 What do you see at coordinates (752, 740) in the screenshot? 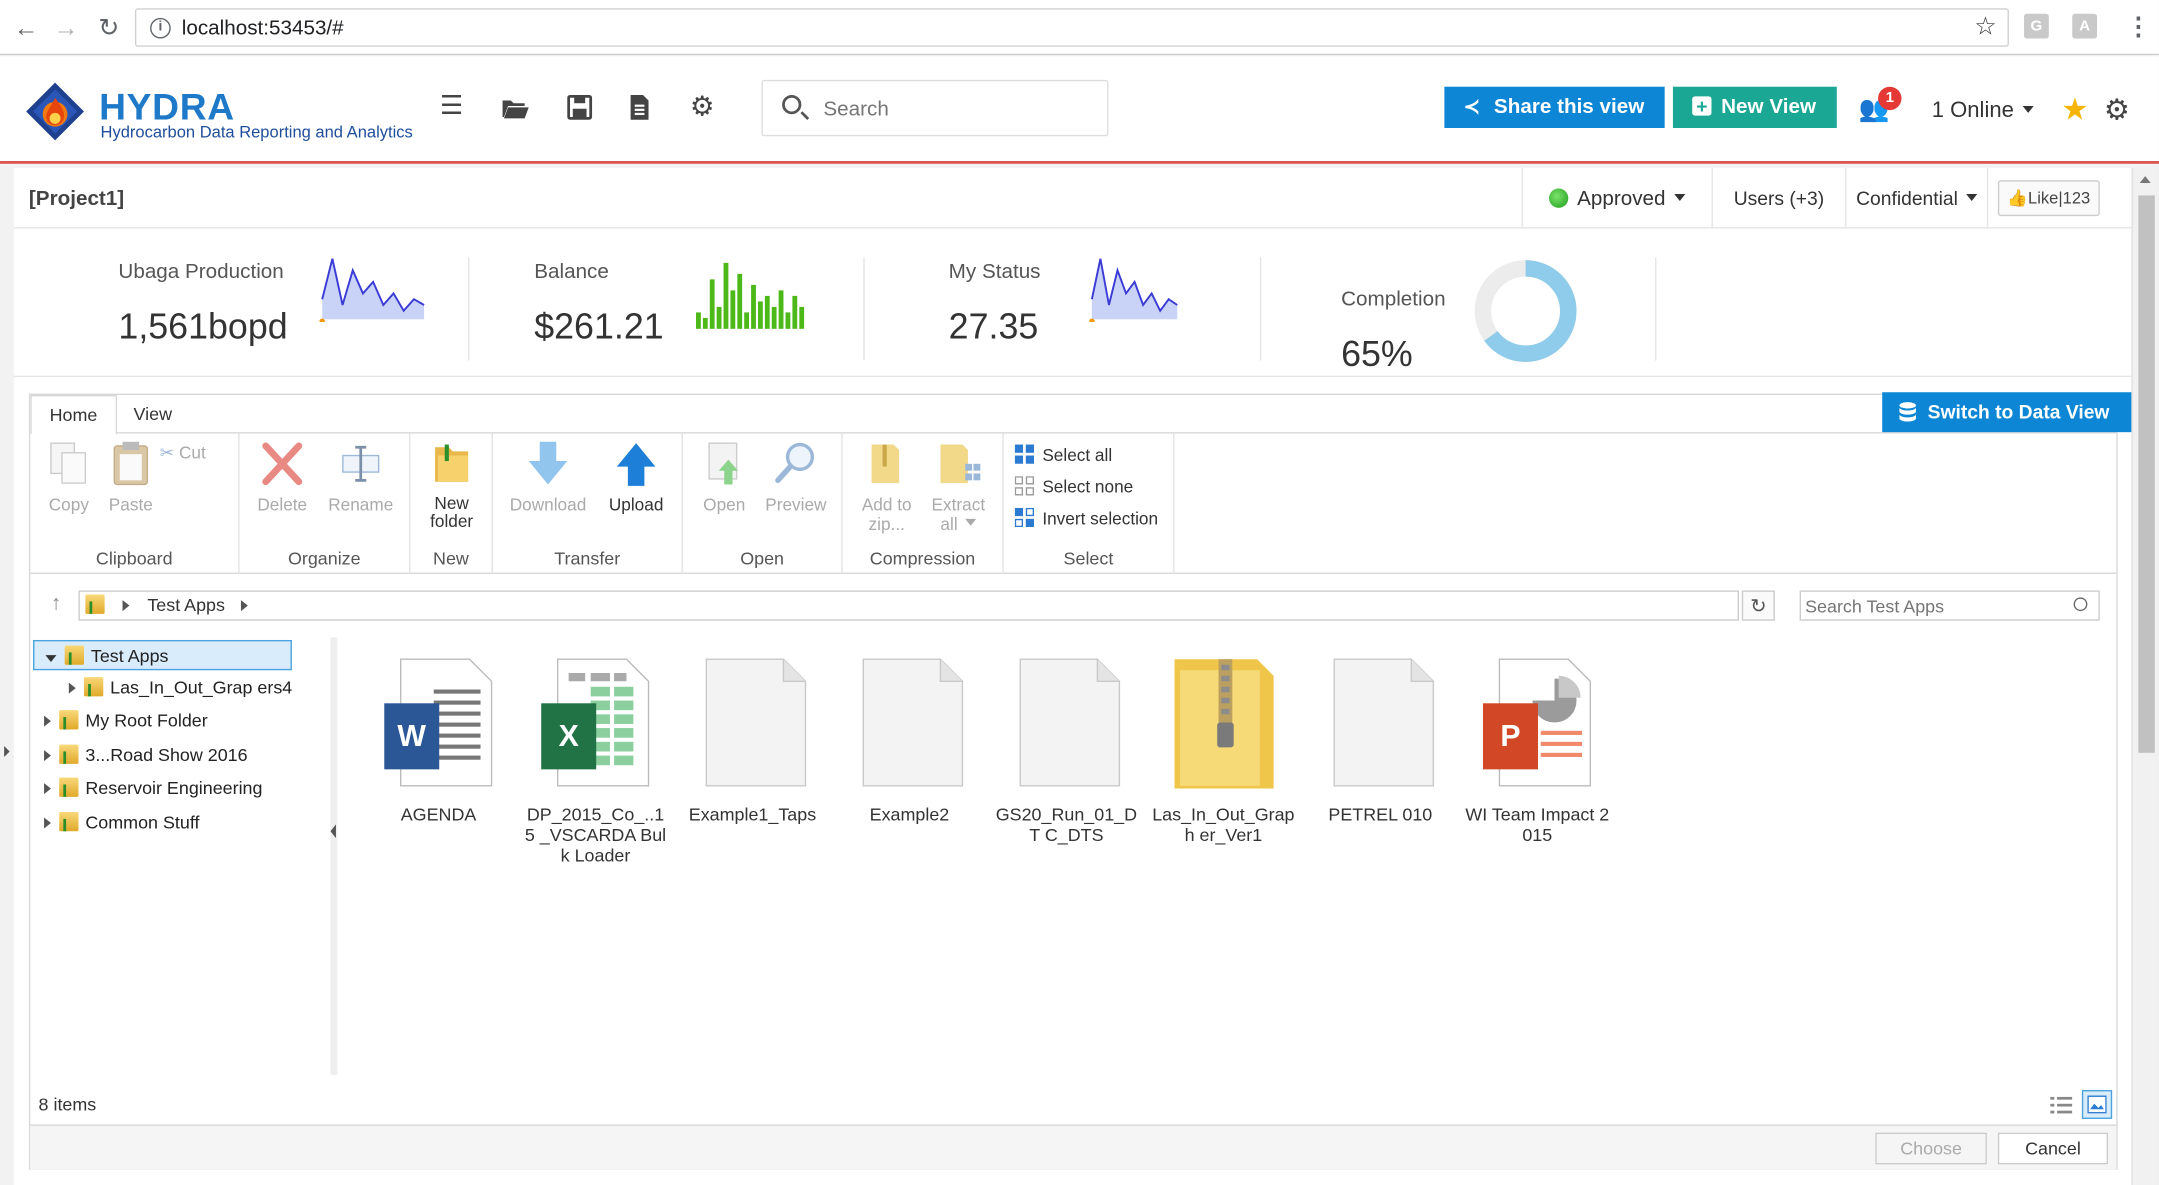
I see `file-item: Example1_Taps` at bounding box center [752, 740].